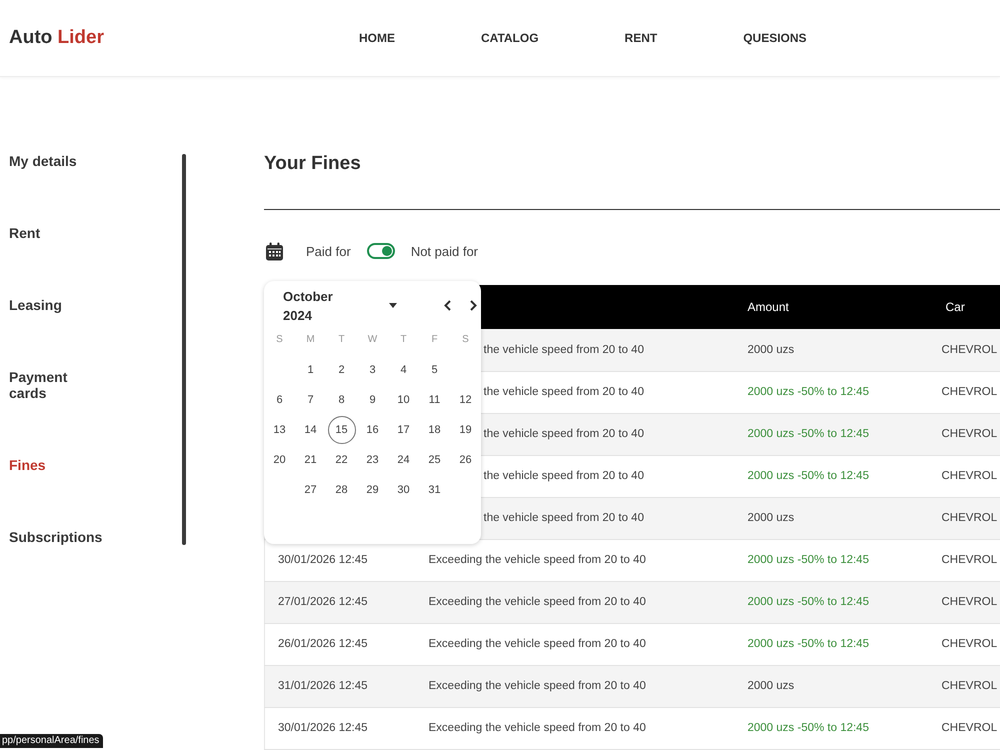  I want to click on calendar-day: 23, so click(372, 460).